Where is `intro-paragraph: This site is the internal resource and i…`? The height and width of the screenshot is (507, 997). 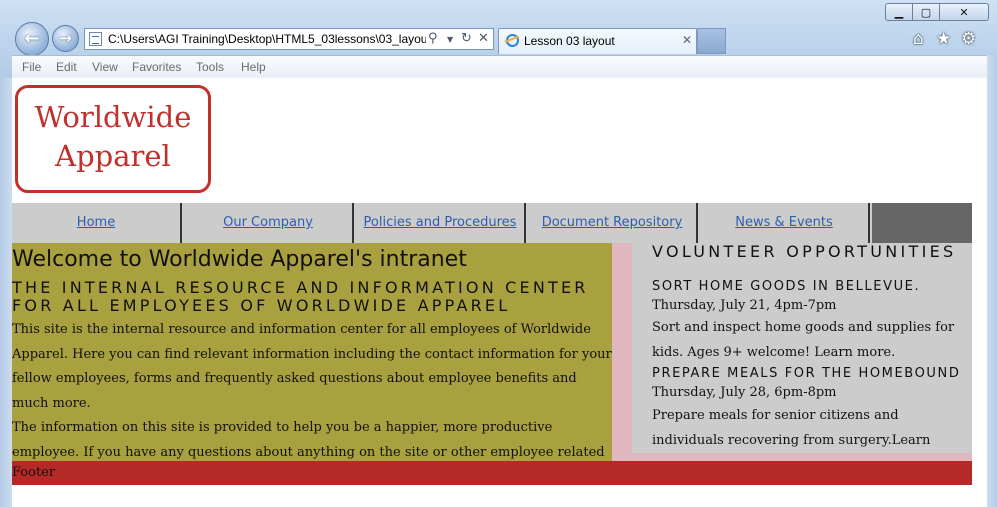 intro-paragraph: This site is the internal resource and i… is located at coordinates (312, 366).